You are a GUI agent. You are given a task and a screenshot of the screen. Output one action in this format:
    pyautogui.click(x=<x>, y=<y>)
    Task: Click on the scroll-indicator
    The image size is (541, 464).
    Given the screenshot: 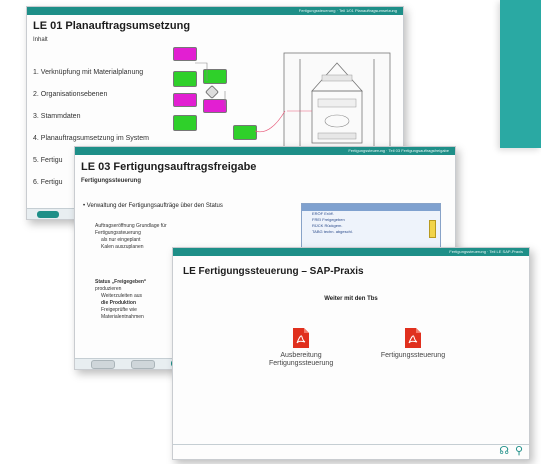 What is the action you would take?
    pyautogui.click(x=432, y=229)
    